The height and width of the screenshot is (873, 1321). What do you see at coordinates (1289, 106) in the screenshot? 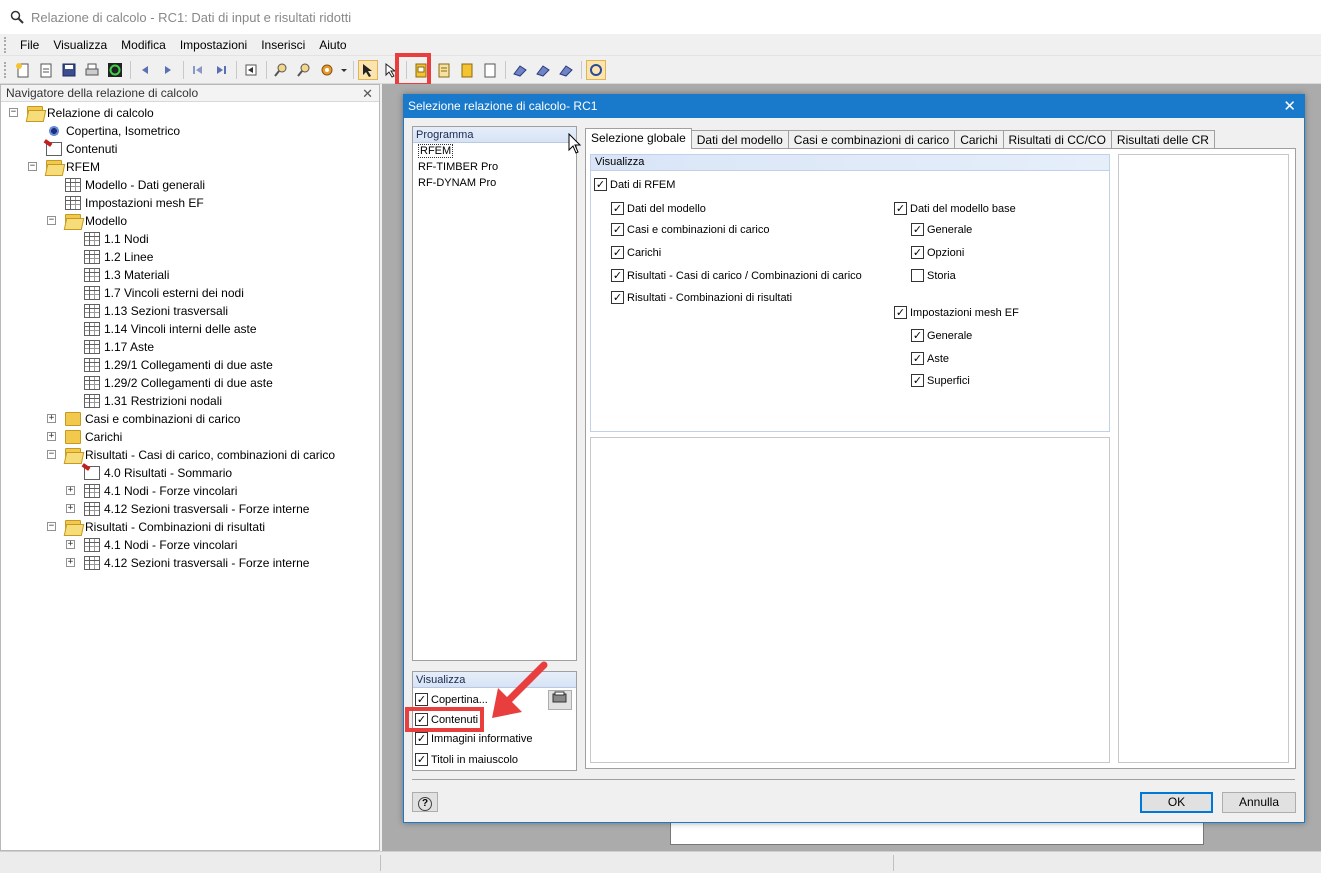
I see `dialog-close-icon: ✕` at bounding box center [1289, 106].